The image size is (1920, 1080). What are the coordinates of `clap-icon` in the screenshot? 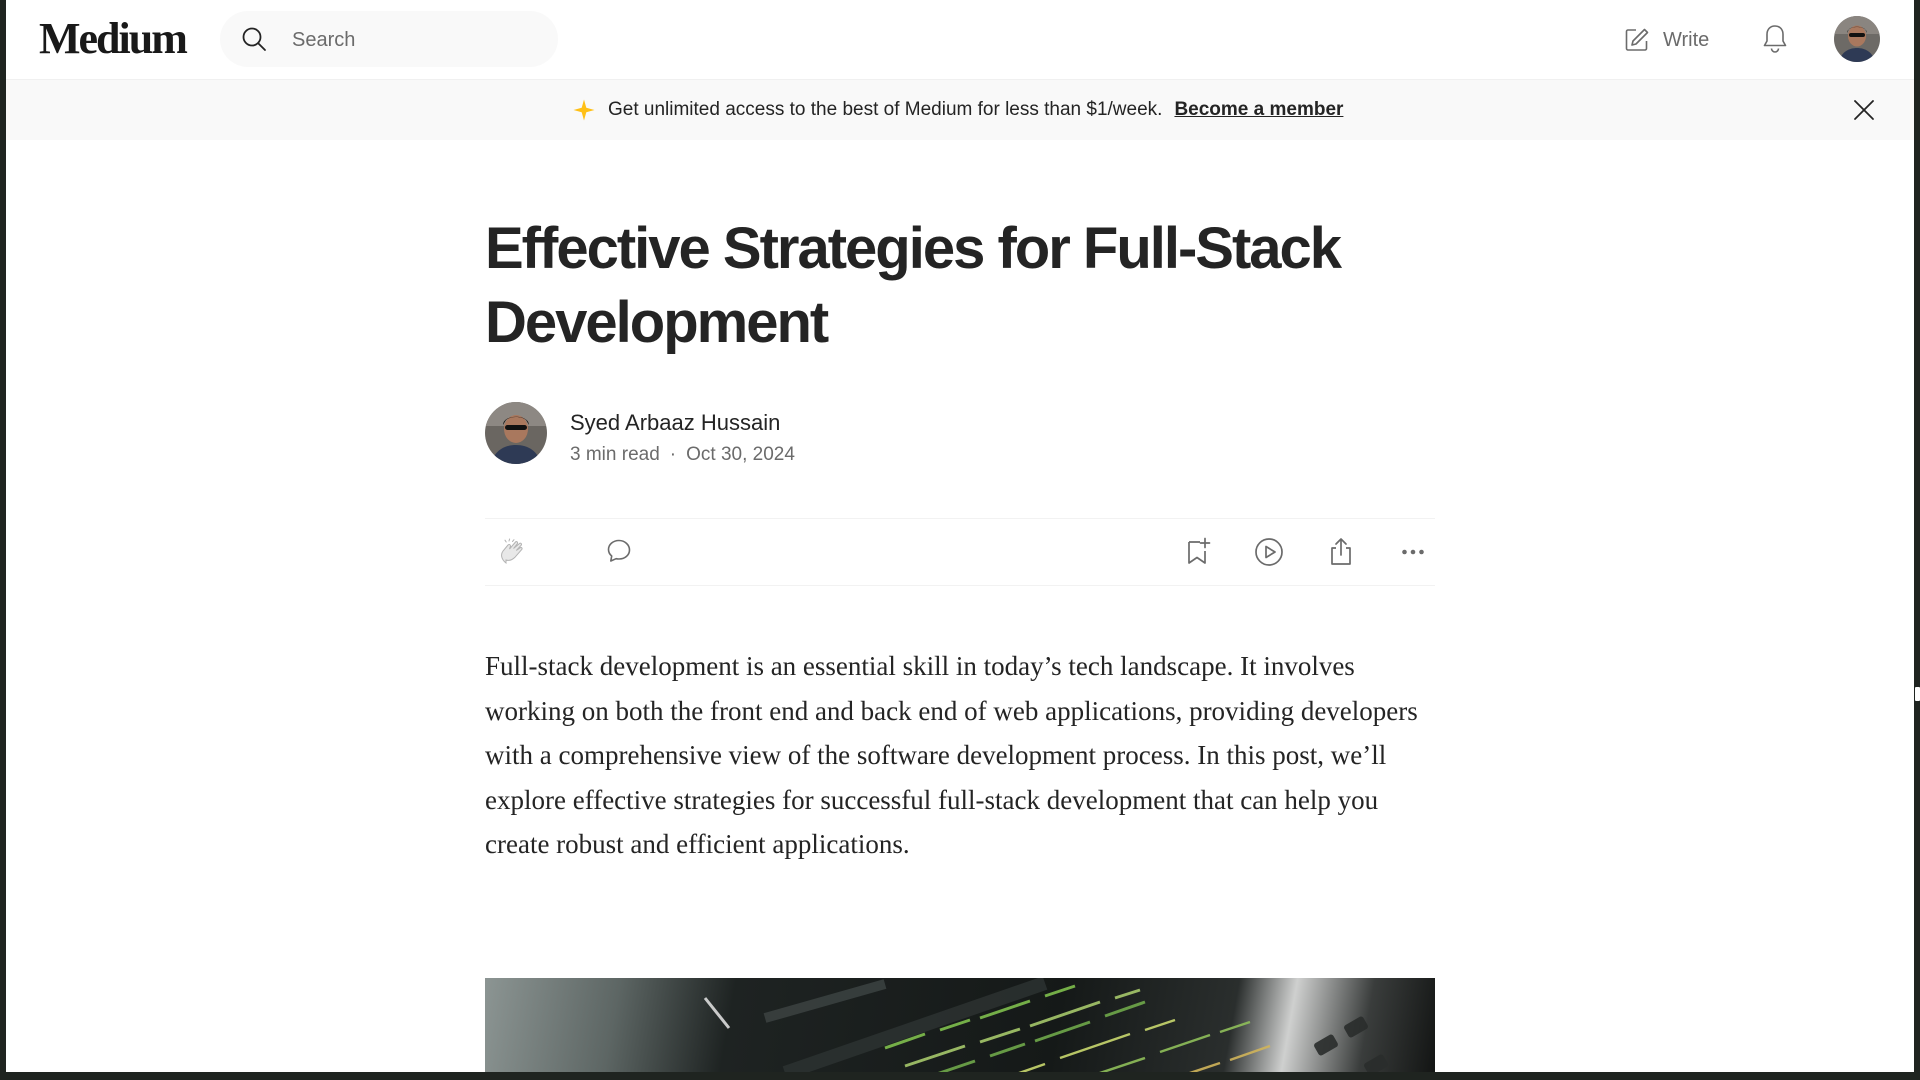 It's located at (512, 551).